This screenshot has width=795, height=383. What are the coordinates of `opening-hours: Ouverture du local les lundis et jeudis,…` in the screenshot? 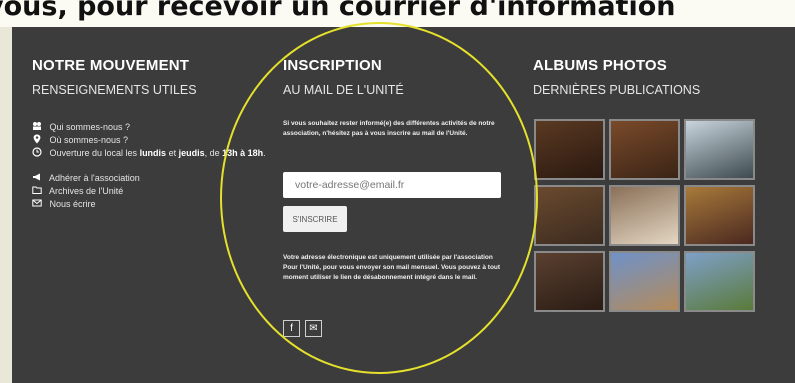 It's located at (152, 159).